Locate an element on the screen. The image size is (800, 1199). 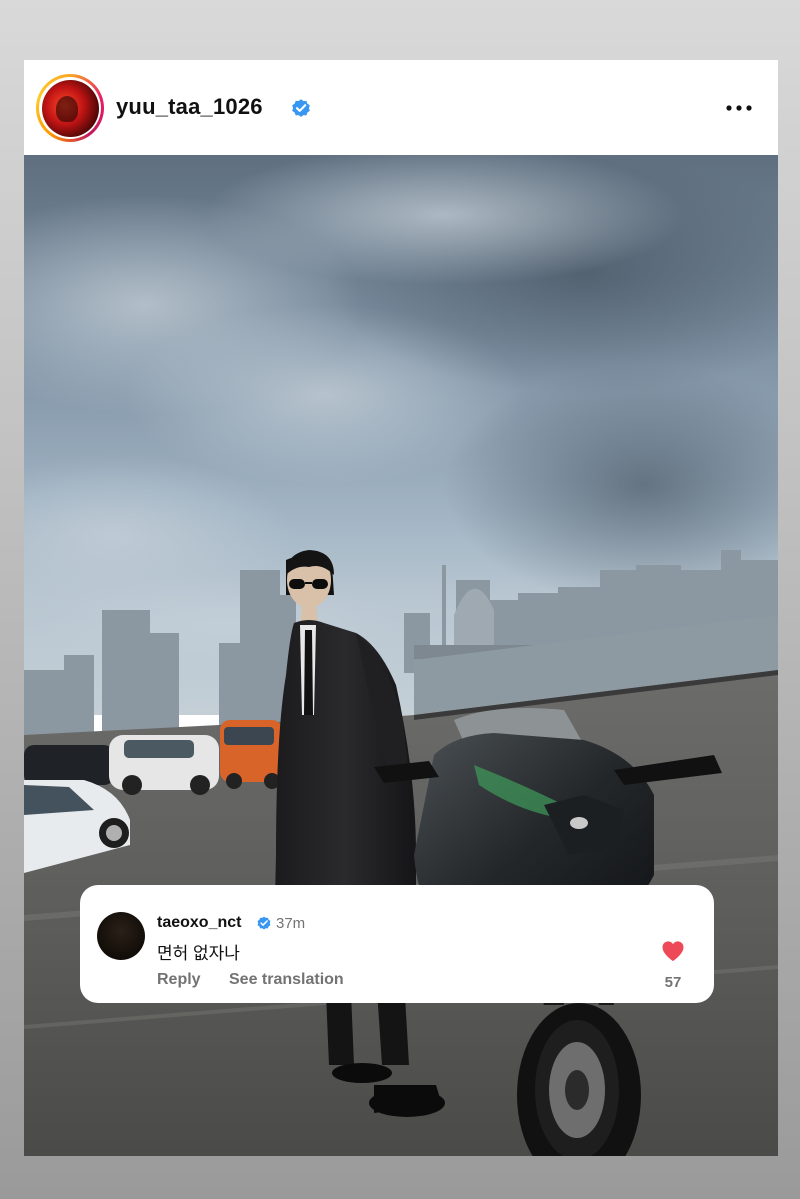
reply-button: Reply is located at coordinates (179, 980).